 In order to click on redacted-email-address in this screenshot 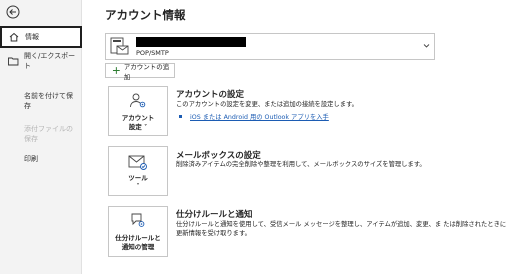, I will do `click(191, 42)`.